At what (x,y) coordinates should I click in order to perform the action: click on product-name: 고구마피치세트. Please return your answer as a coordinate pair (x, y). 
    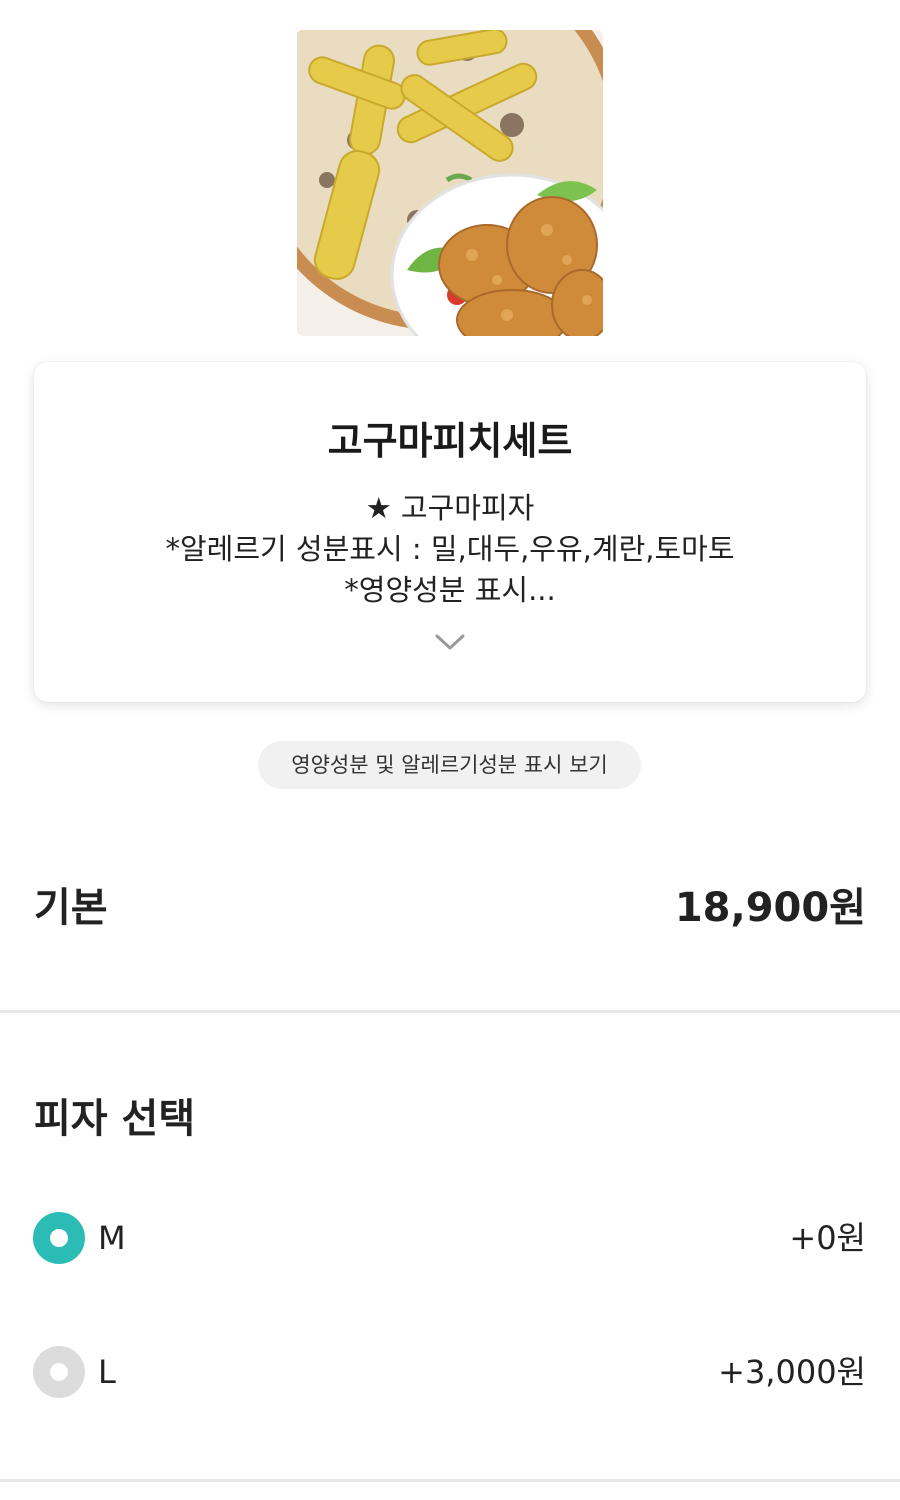
    Looking at the image, I should click on (450, 441).